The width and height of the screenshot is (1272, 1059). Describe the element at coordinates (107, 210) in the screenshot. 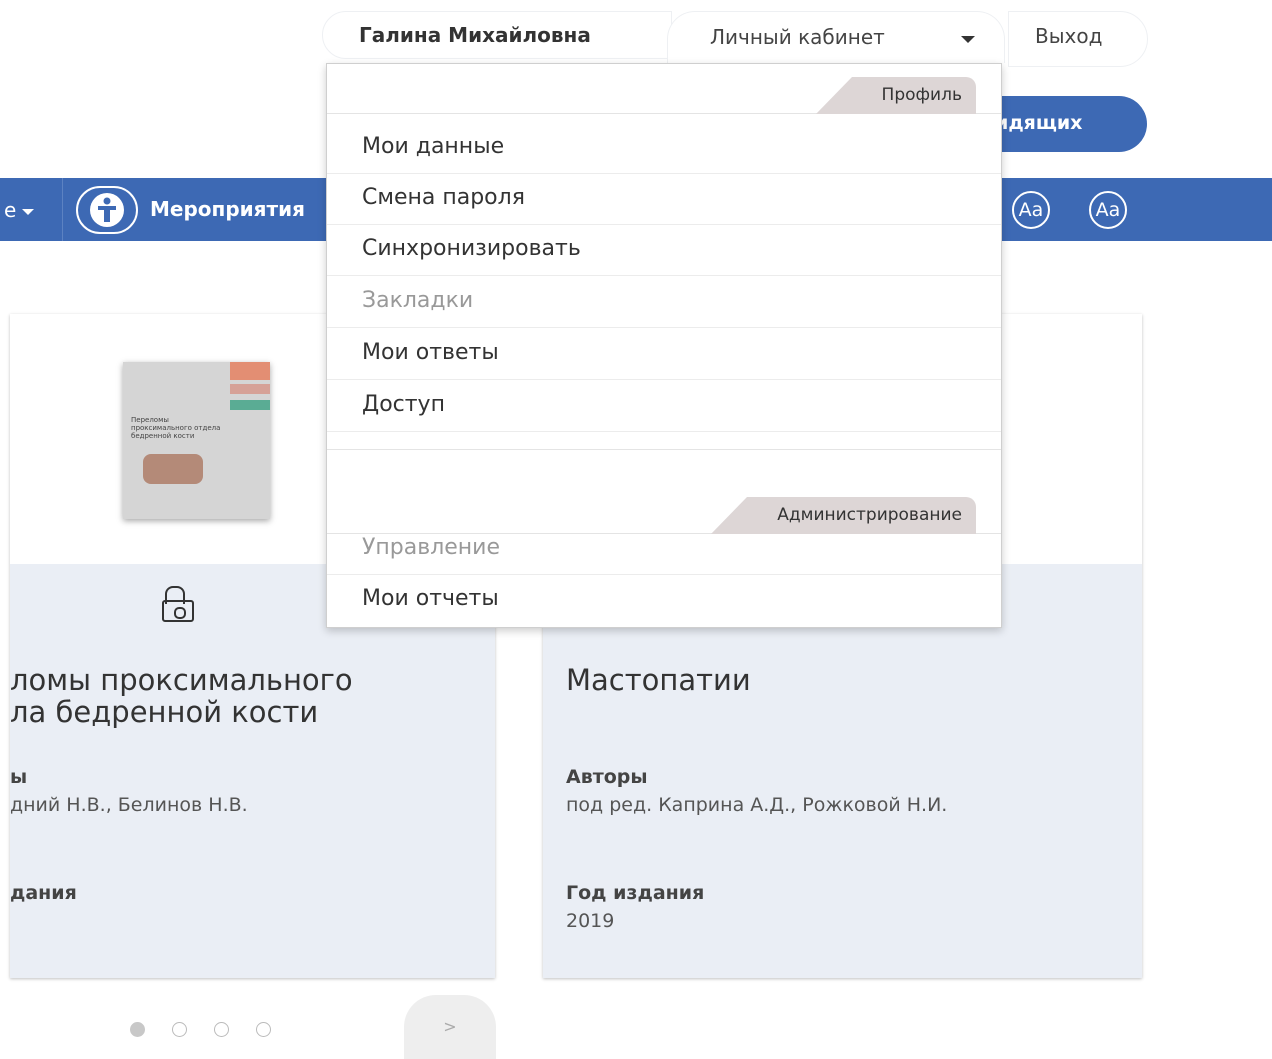

I see `person-icon` at that location.